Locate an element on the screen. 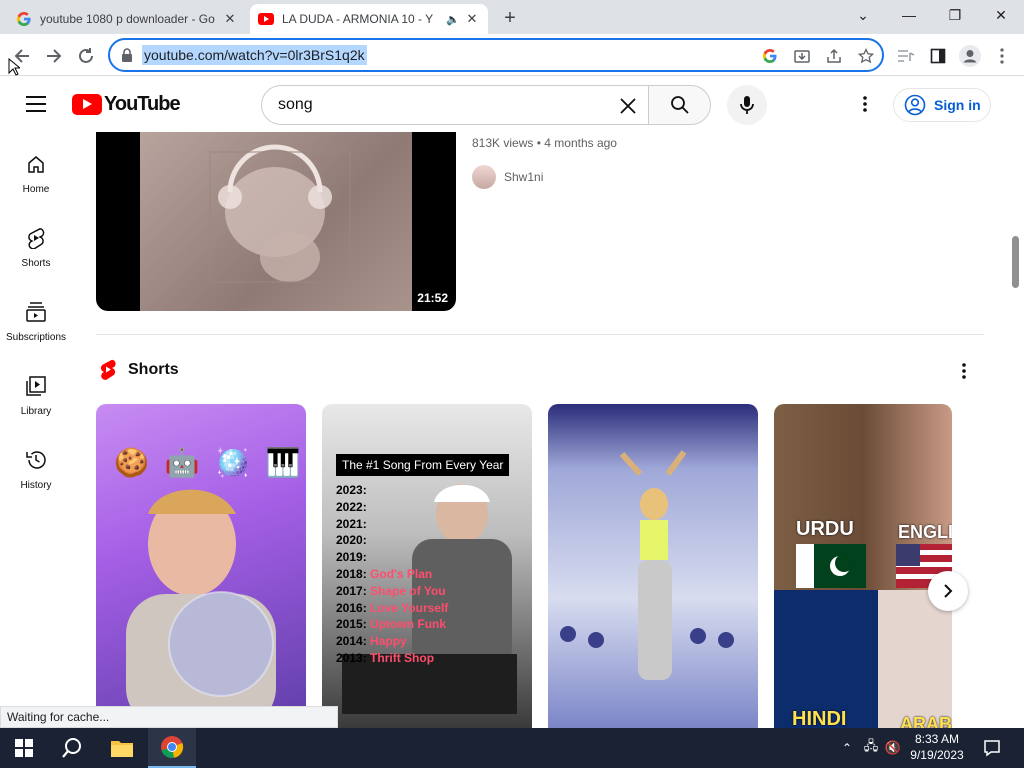  tab-google-search: youtube 1080 p downloader - Go ✕ is located at coordinates (127, 19).